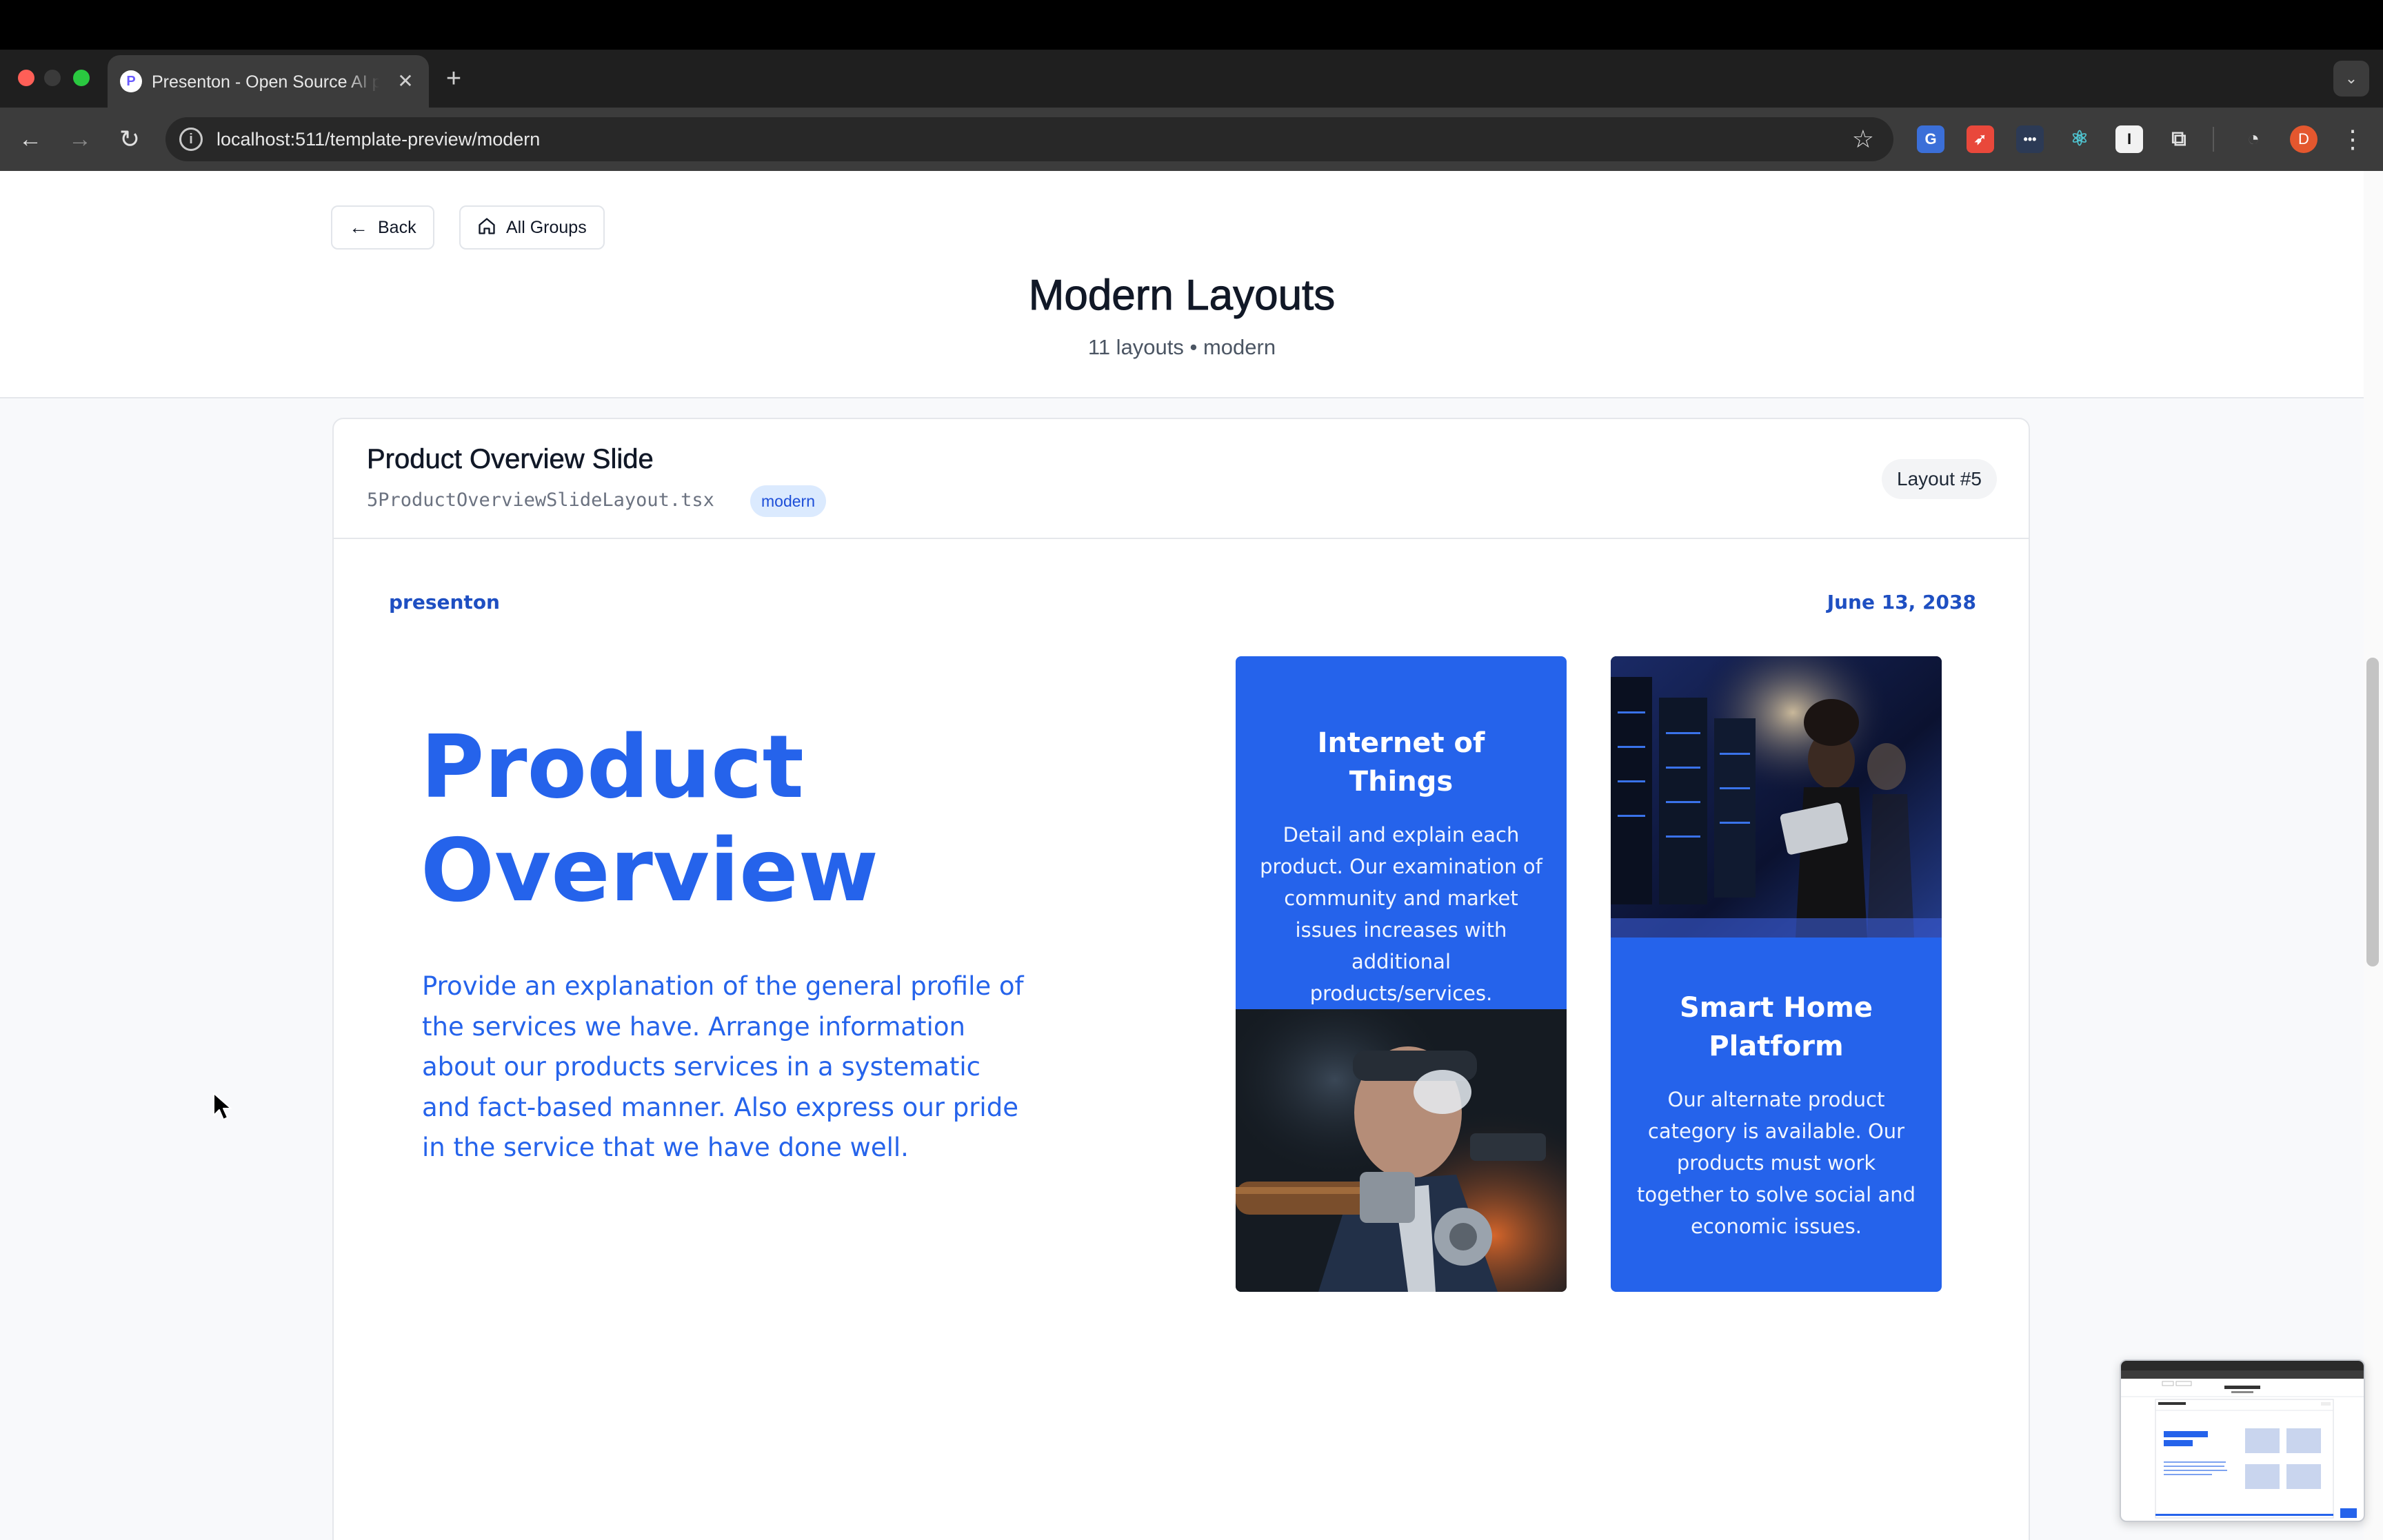  Describe the element at coordinates (1191, 25) in the screenshot. I see `screen-top-bar` at that location.